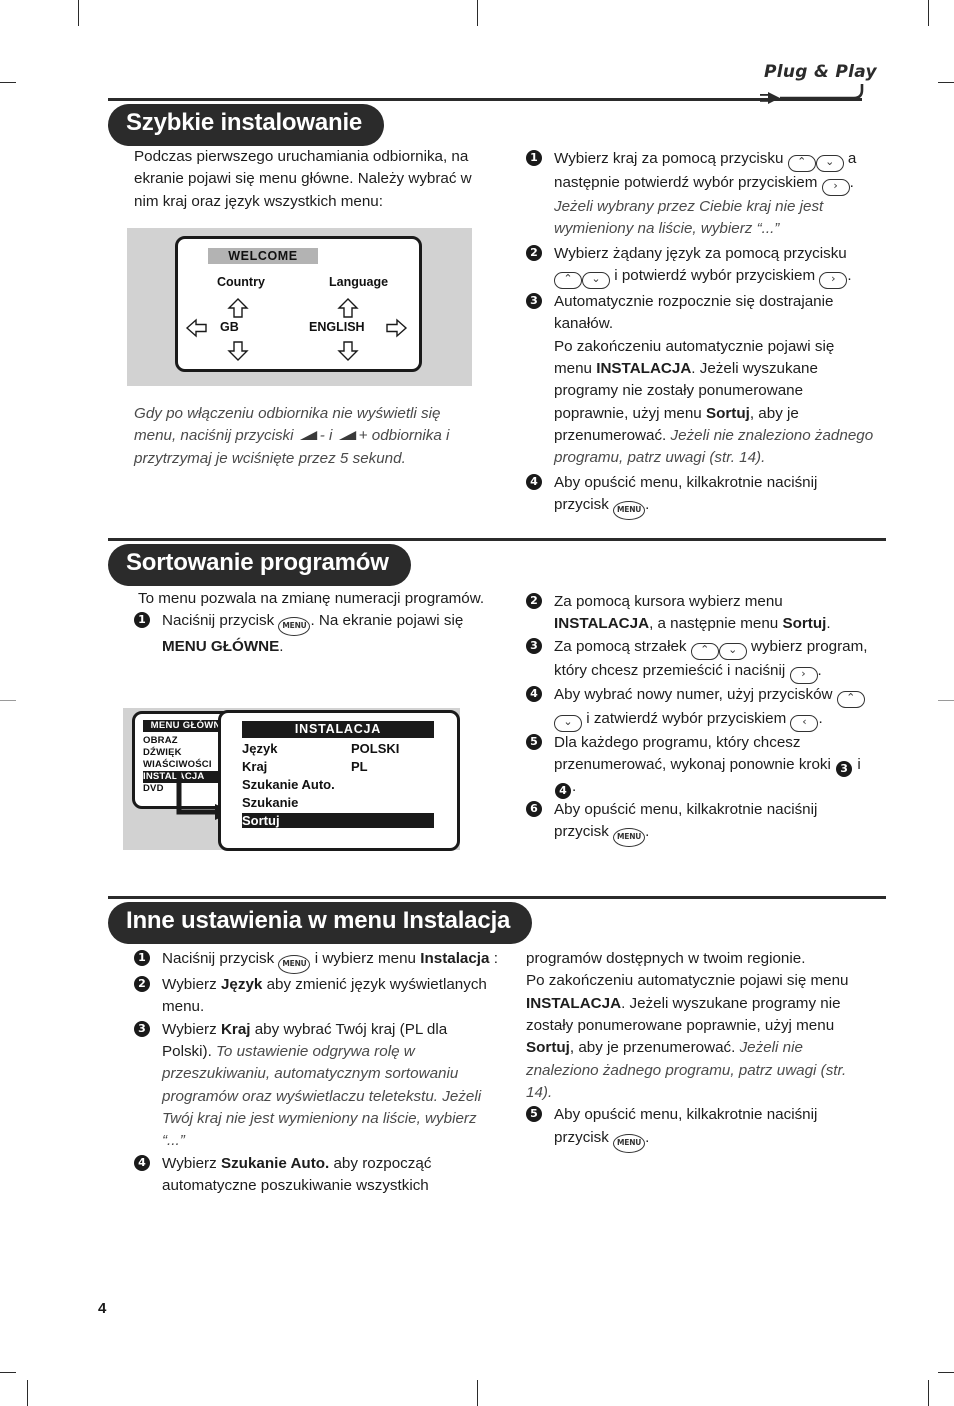  What do you see at coordinates (686, 718) in the screenshot?
I see `s2-step4-text-b: i zatwierdź wybór przyciskiem` at bounding box center [686, 718].